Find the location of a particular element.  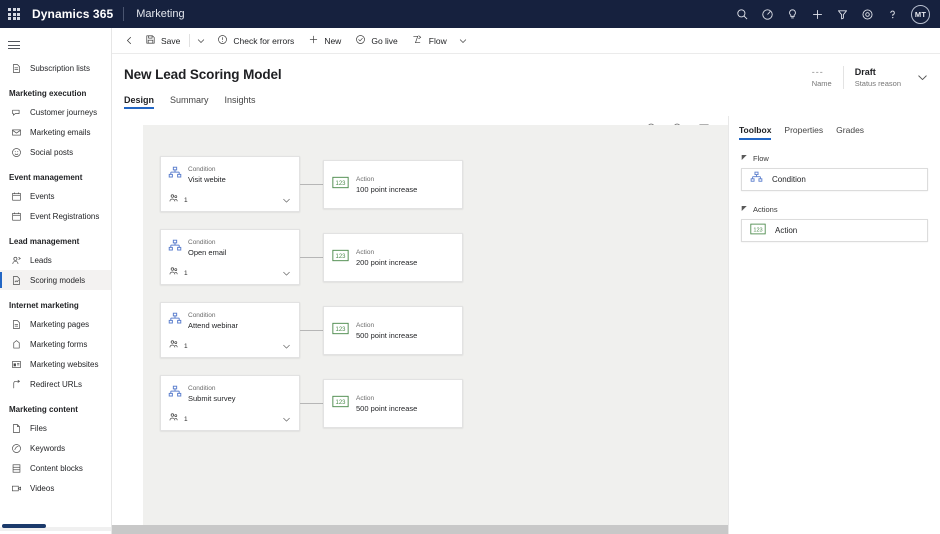

header-stat-name-label: Name is located at coordinates (821, 83).